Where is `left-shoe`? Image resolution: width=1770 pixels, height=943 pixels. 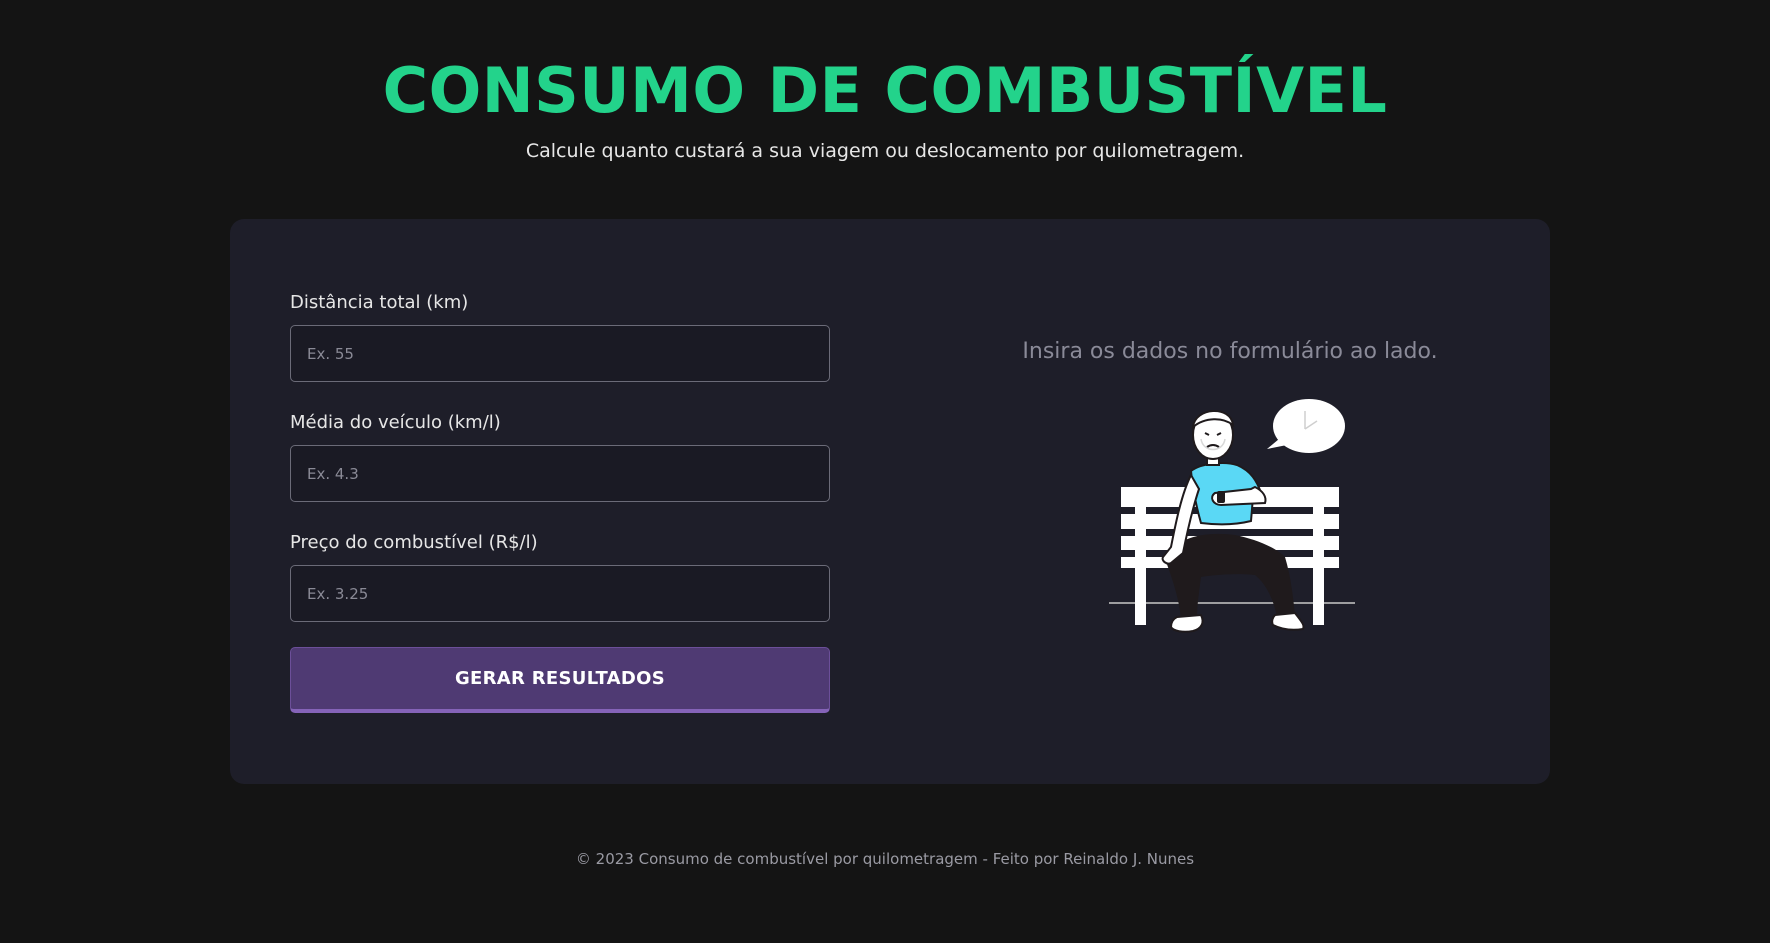
left-shoe is located at coordinates (1186, 623).